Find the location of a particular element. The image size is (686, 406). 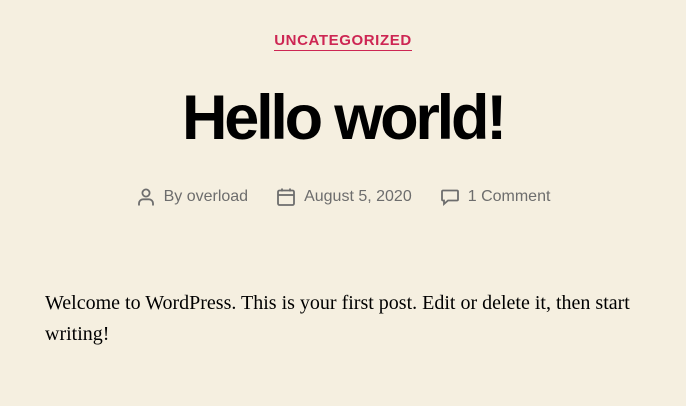

post-date: August 5, 2020 is located at coordinates (344, 197).